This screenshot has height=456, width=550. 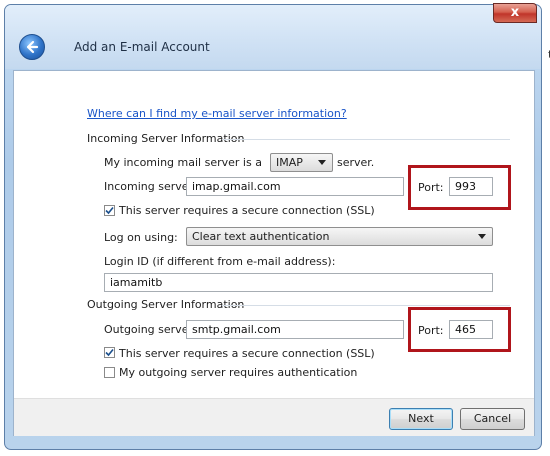 What do you see at coordinates (339, 236) in the screenshot?
I see `logon-method-select: Clear text authentication` at bounding box center [339, 236].